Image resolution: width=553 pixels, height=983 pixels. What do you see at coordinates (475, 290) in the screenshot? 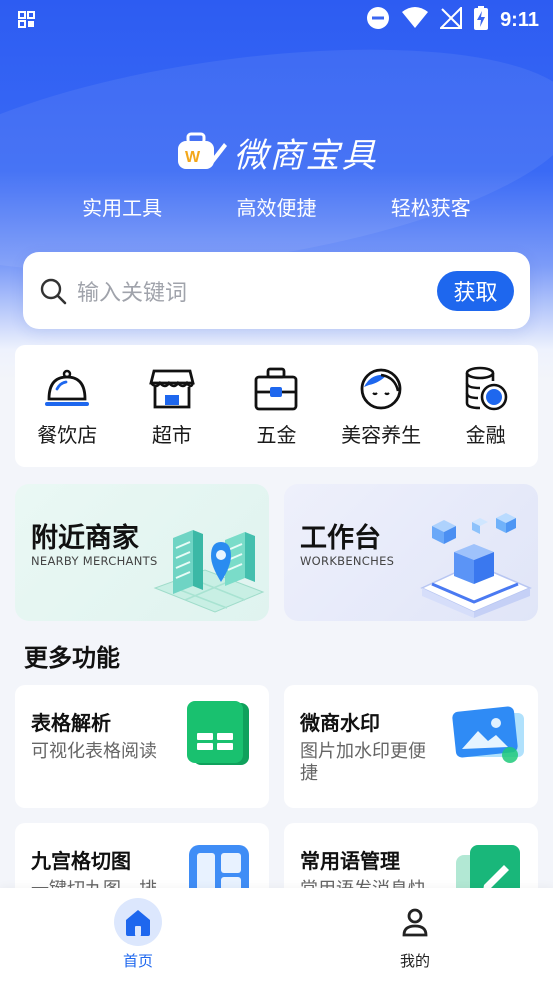
I see `get-button: 获取` at bounding box center [475, 290].